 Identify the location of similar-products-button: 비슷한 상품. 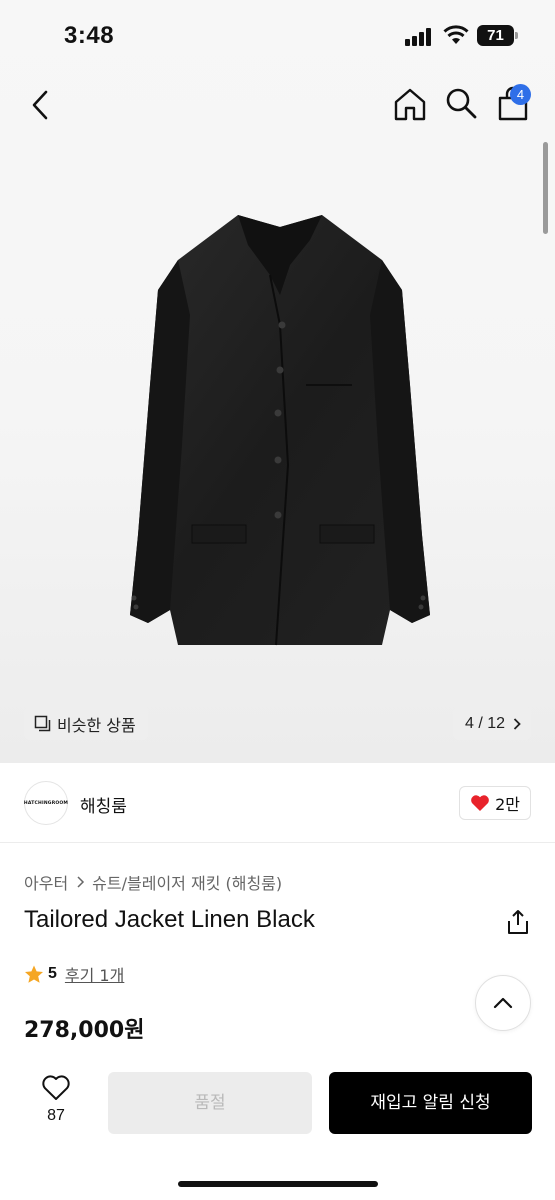
(86, 723).